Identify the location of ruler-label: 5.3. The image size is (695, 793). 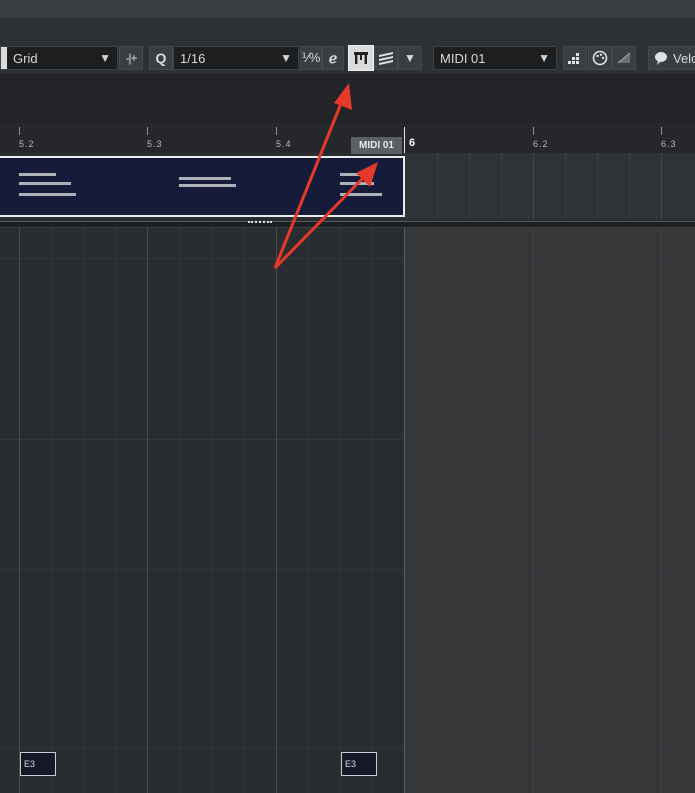
(155, 144).